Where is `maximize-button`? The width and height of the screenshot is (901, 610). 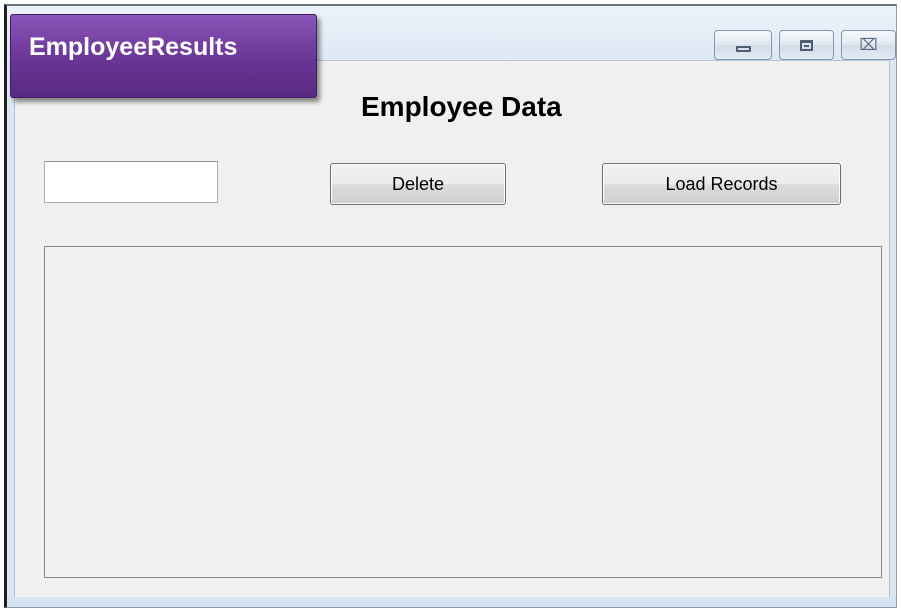 maximize-button is located at coordinates (806, 45).